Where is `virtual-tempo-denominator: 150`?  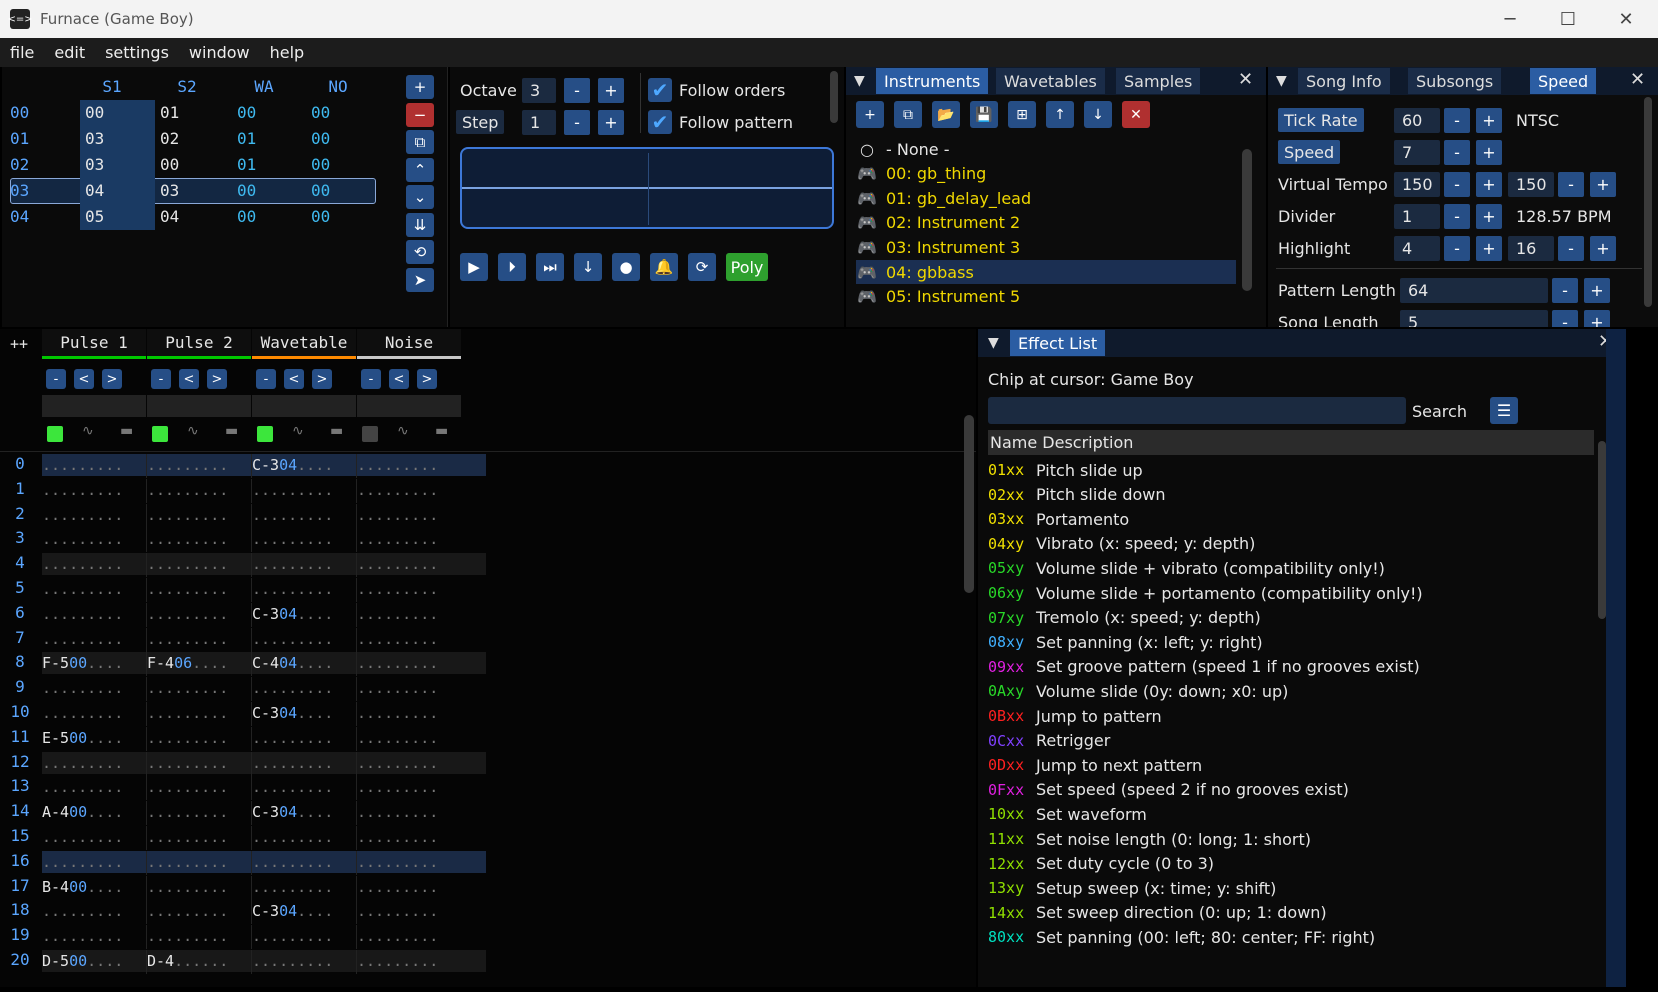
virtual-tempo-denominator: 150 is located at coordinates (1531, 184).